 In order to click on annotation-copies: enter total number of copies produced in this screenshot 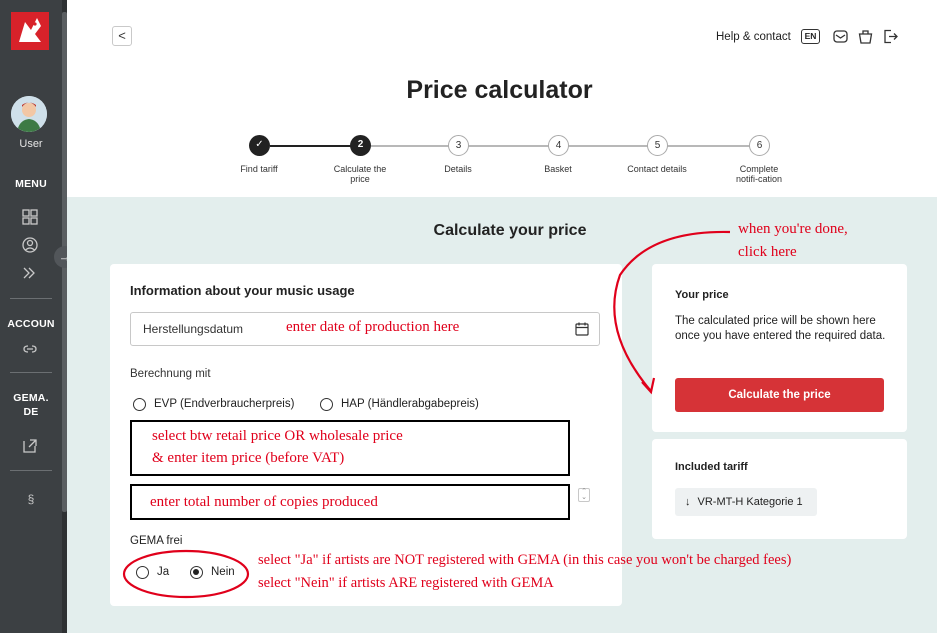, I will do `click(264, 502)`.